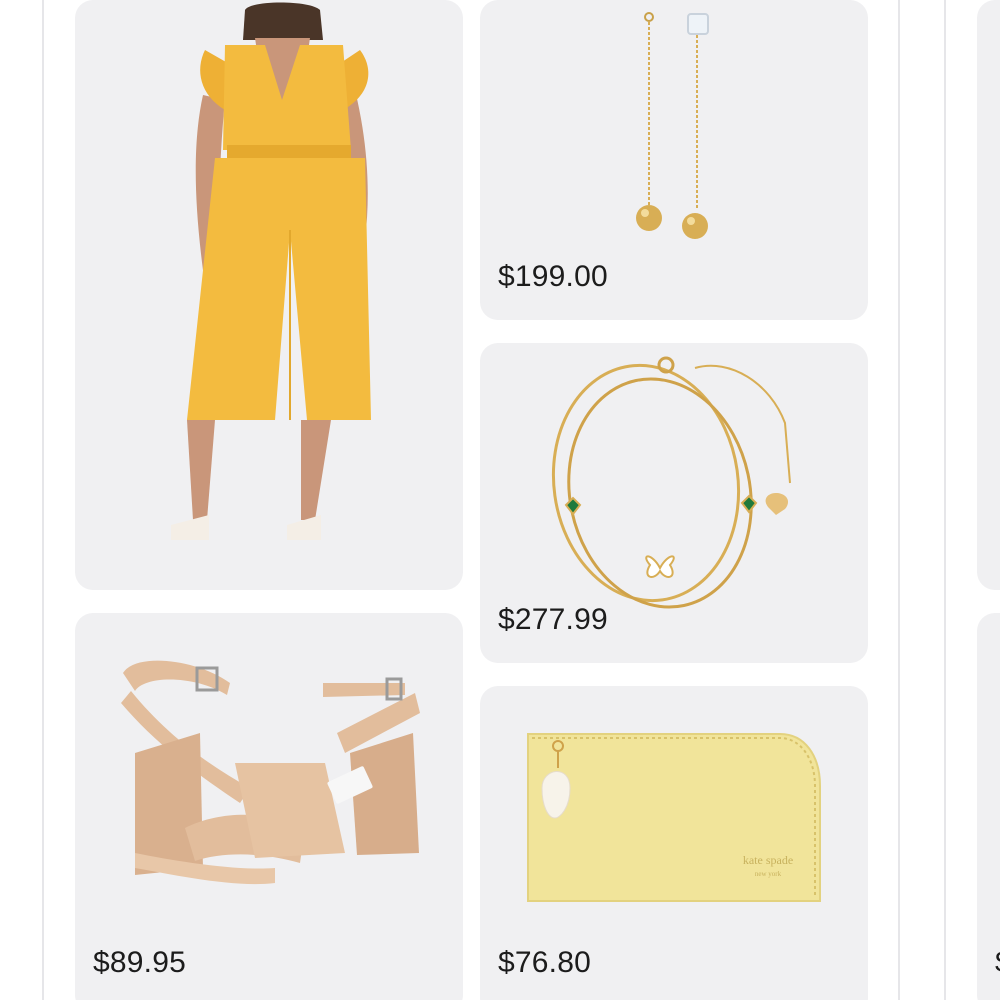 The width and height of the screenshot is (1000, 1000). I want to click on product-card-partial-bottom: $, so click(988, 806).